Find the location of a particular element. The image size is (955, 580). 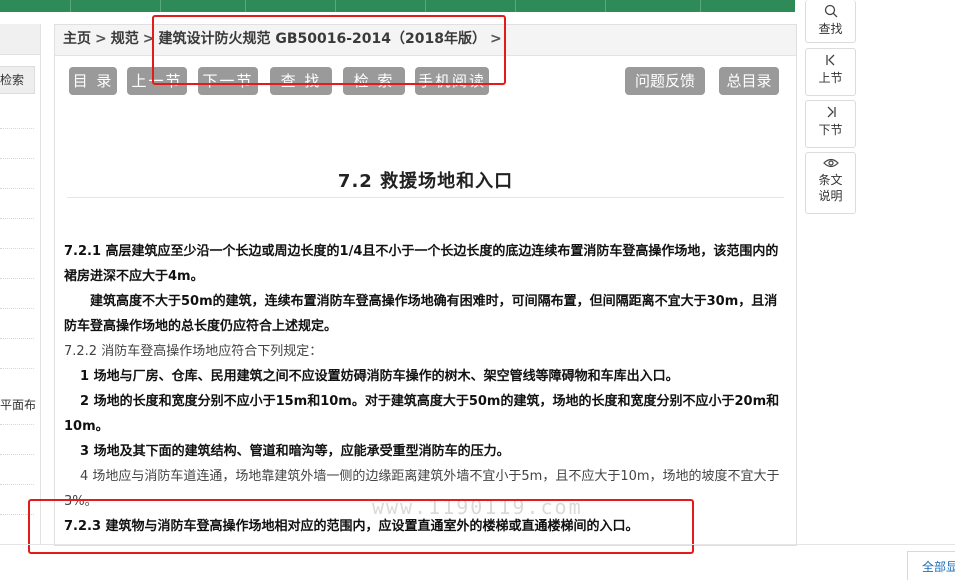

catalog-button: 目 录 is located at coordinates (93, 81).